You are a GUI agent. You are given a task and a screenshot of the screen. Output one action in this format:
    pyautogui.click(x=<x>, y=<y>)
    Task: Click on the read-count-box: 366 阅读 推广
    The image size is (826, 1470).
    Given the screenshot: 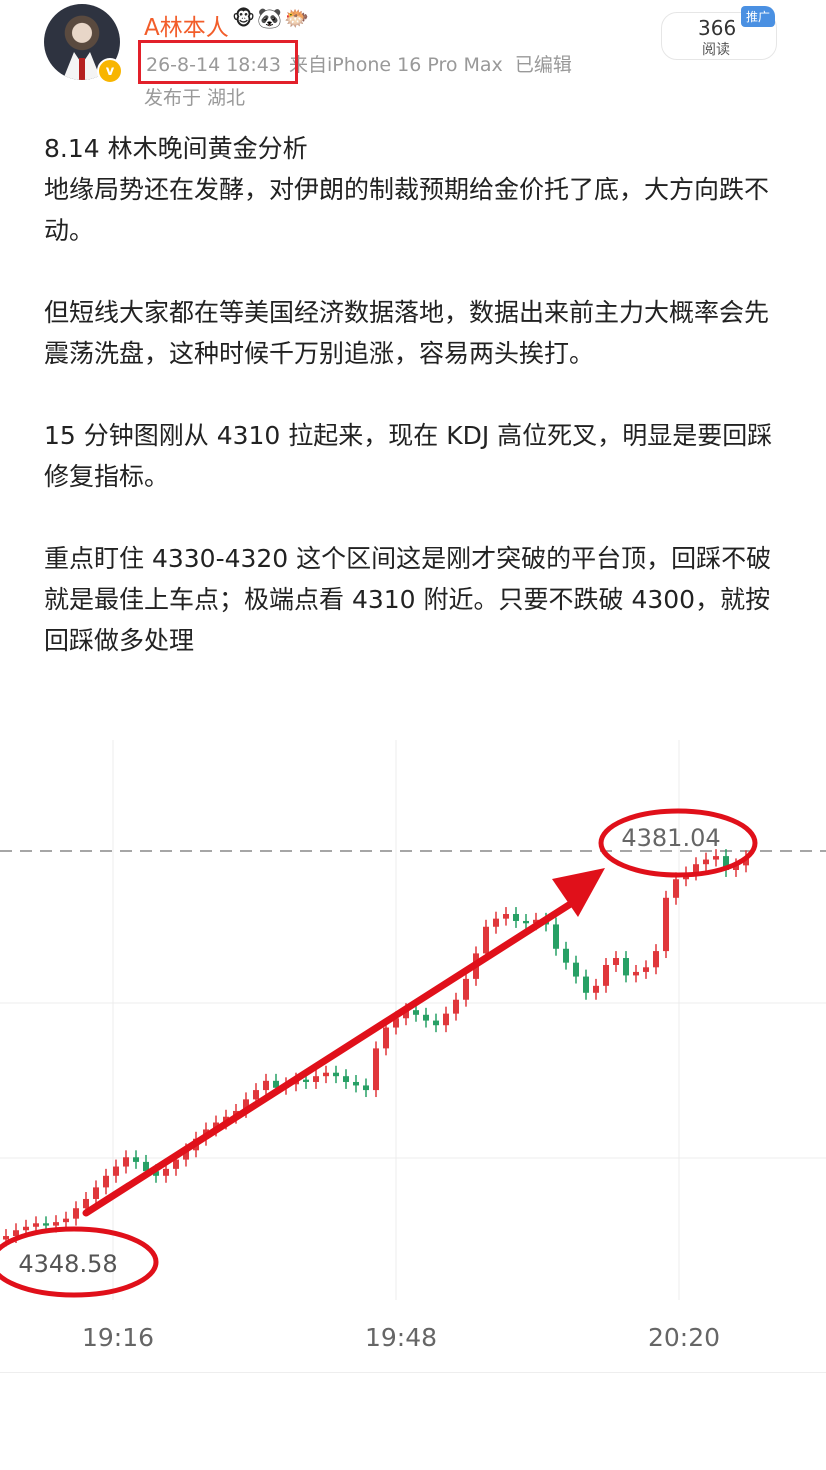 What is the action you would take?
    pyautogui.click(x=719, y=33)
    